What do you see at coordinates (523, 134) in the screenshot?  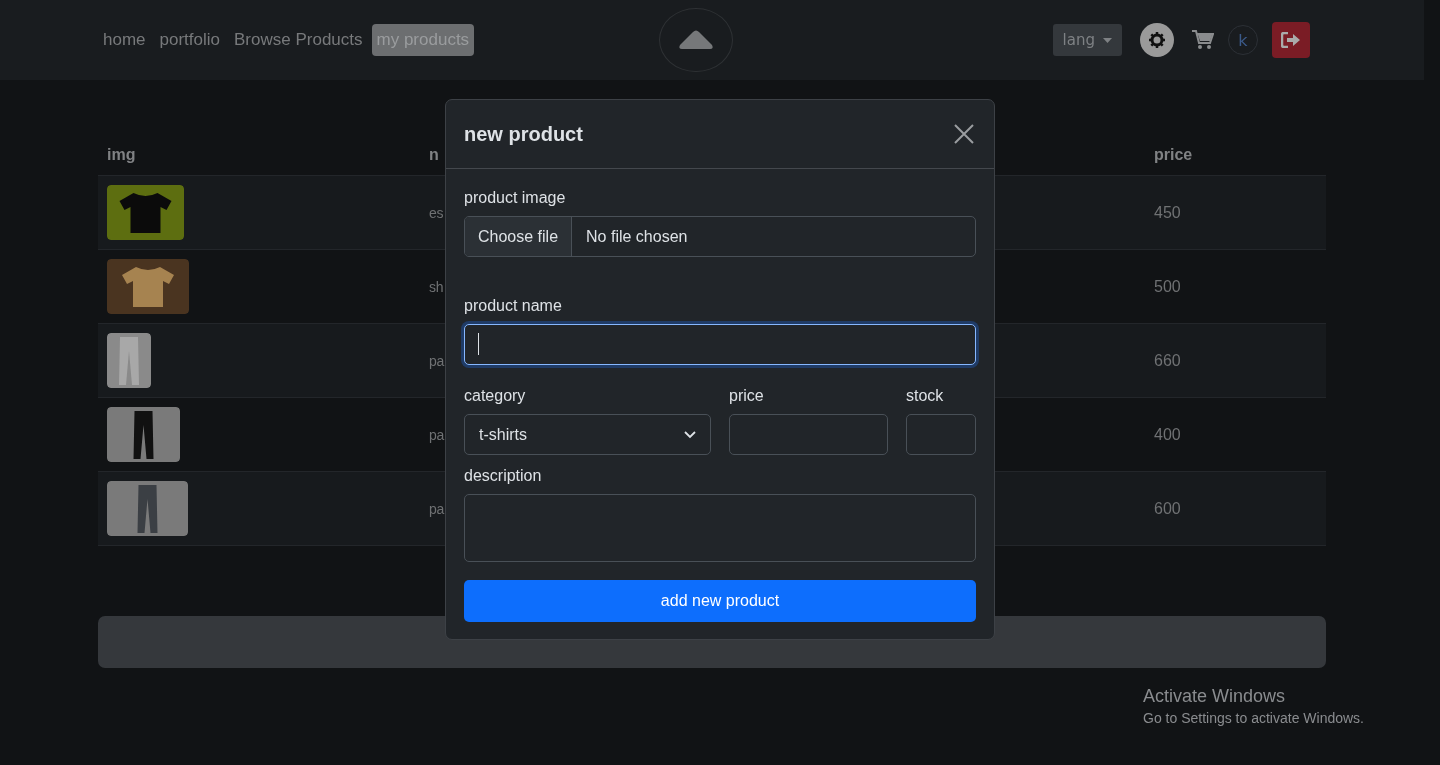 I see `modal-title: new product` at bounding box center [523, 134].